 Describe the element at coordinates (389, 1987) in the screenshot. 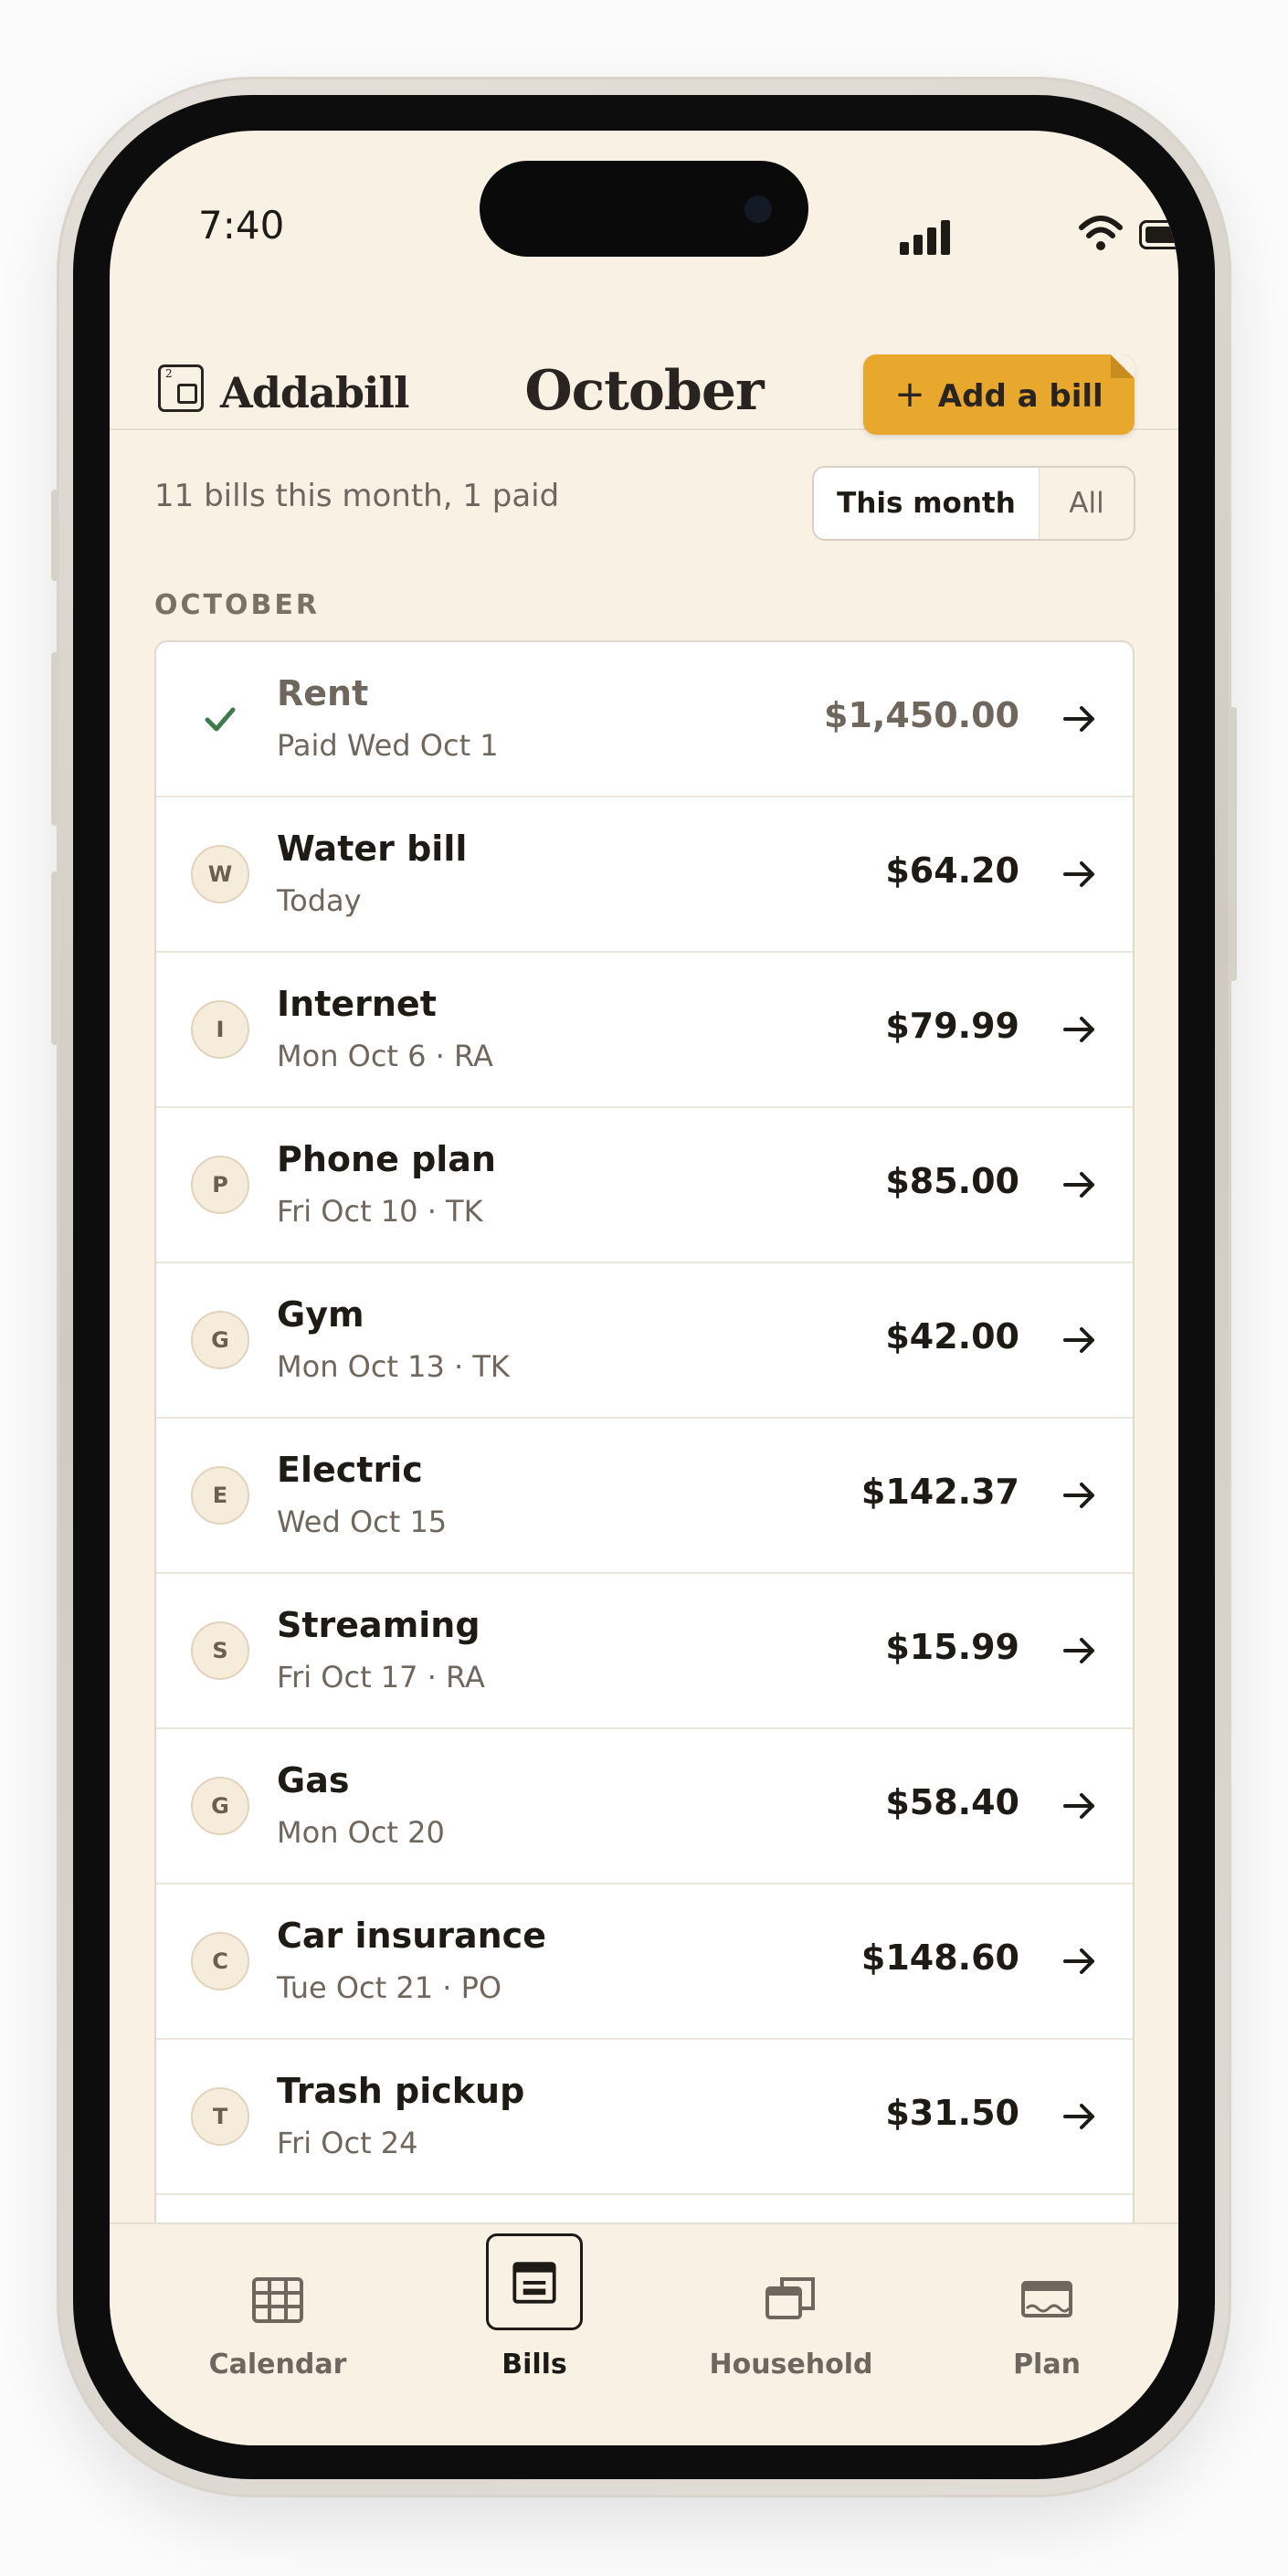

I see `bill-meta: Tue Oct 21 · PO` at that location.